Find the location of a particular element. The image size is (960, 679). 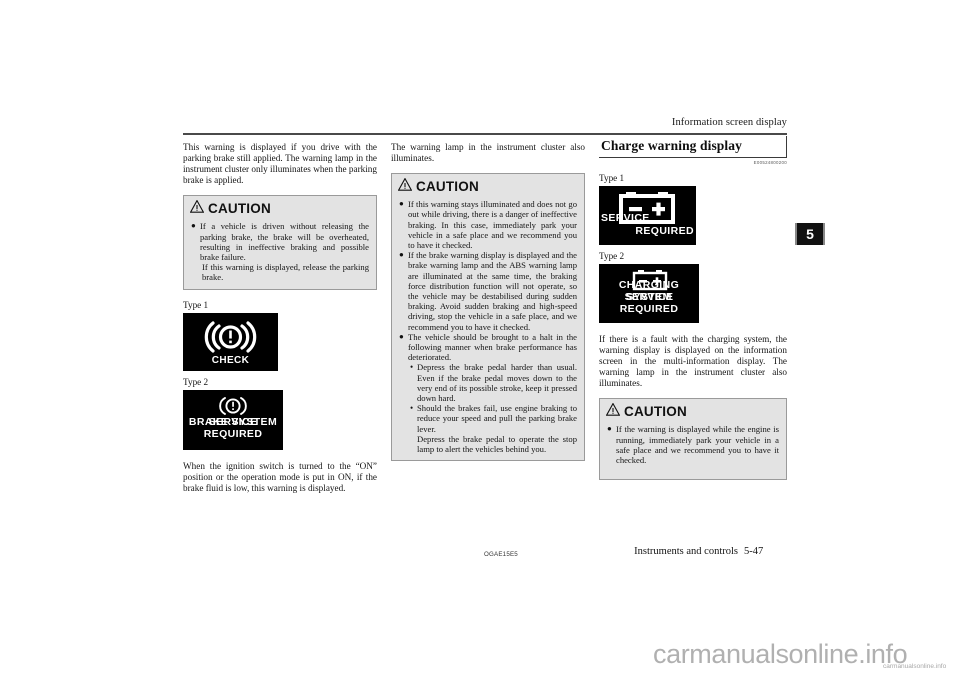

section-reference-code: E00524800200 is located at coordinates (770, 162).